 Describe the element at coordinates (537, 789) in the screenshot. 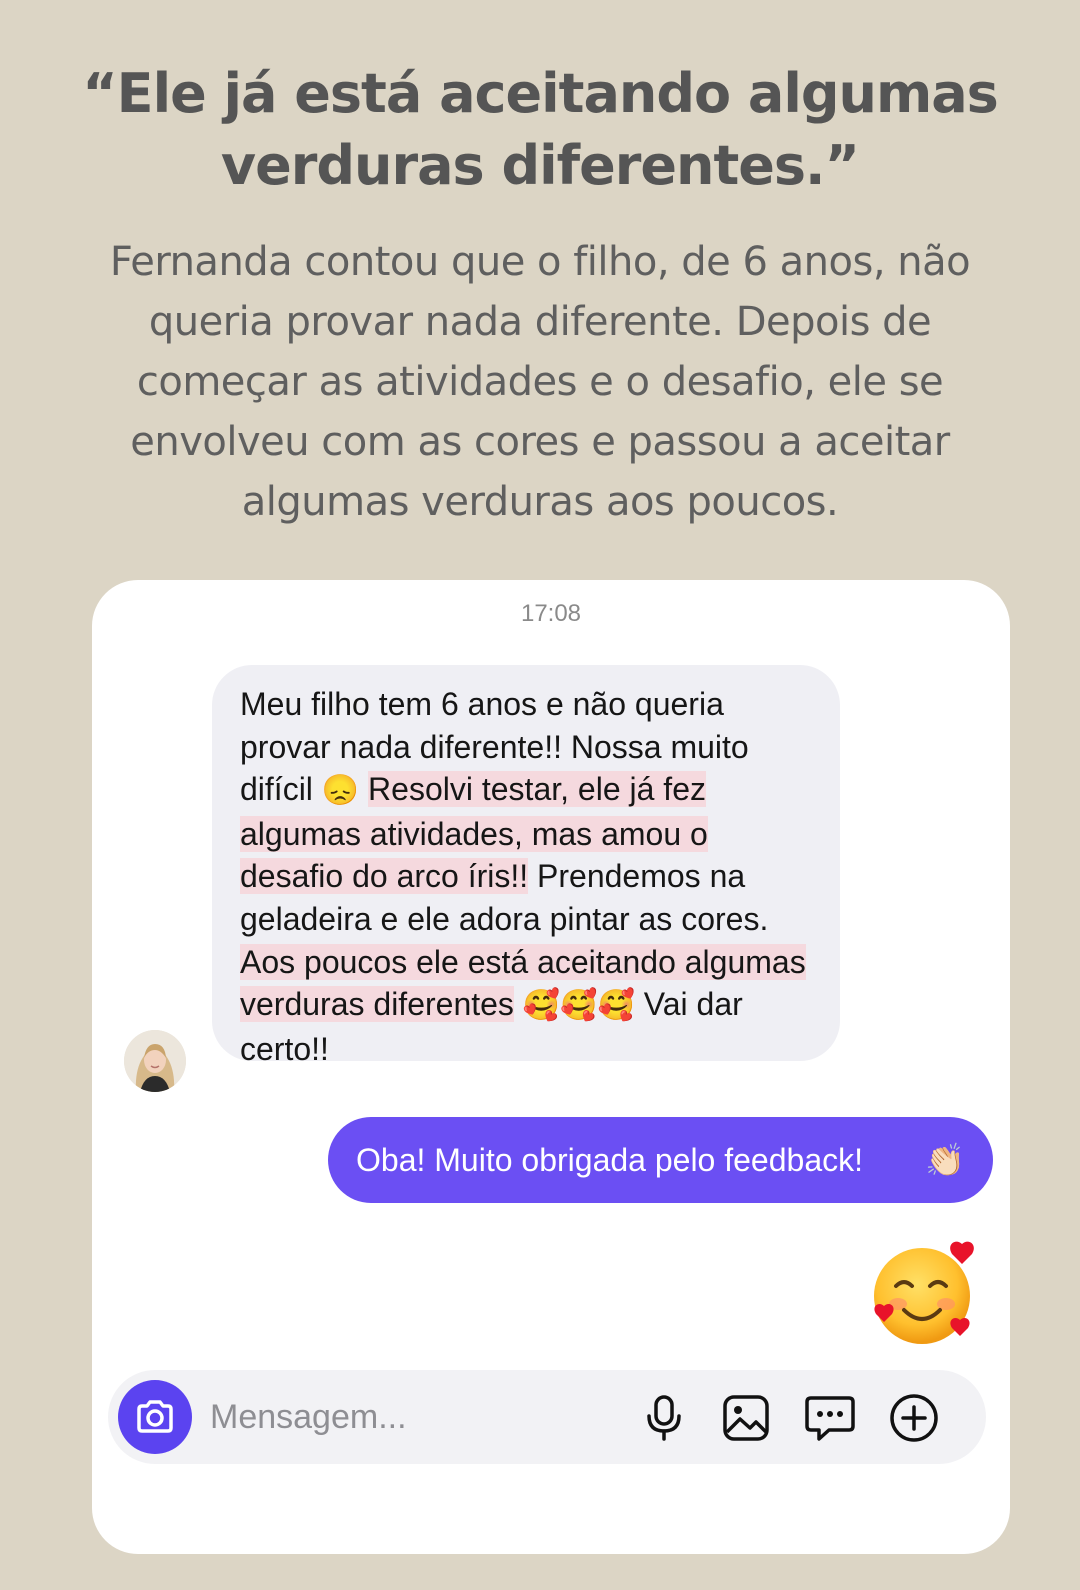

I see `highlighted-text: Resolvi testar, ele já fez` at that location.